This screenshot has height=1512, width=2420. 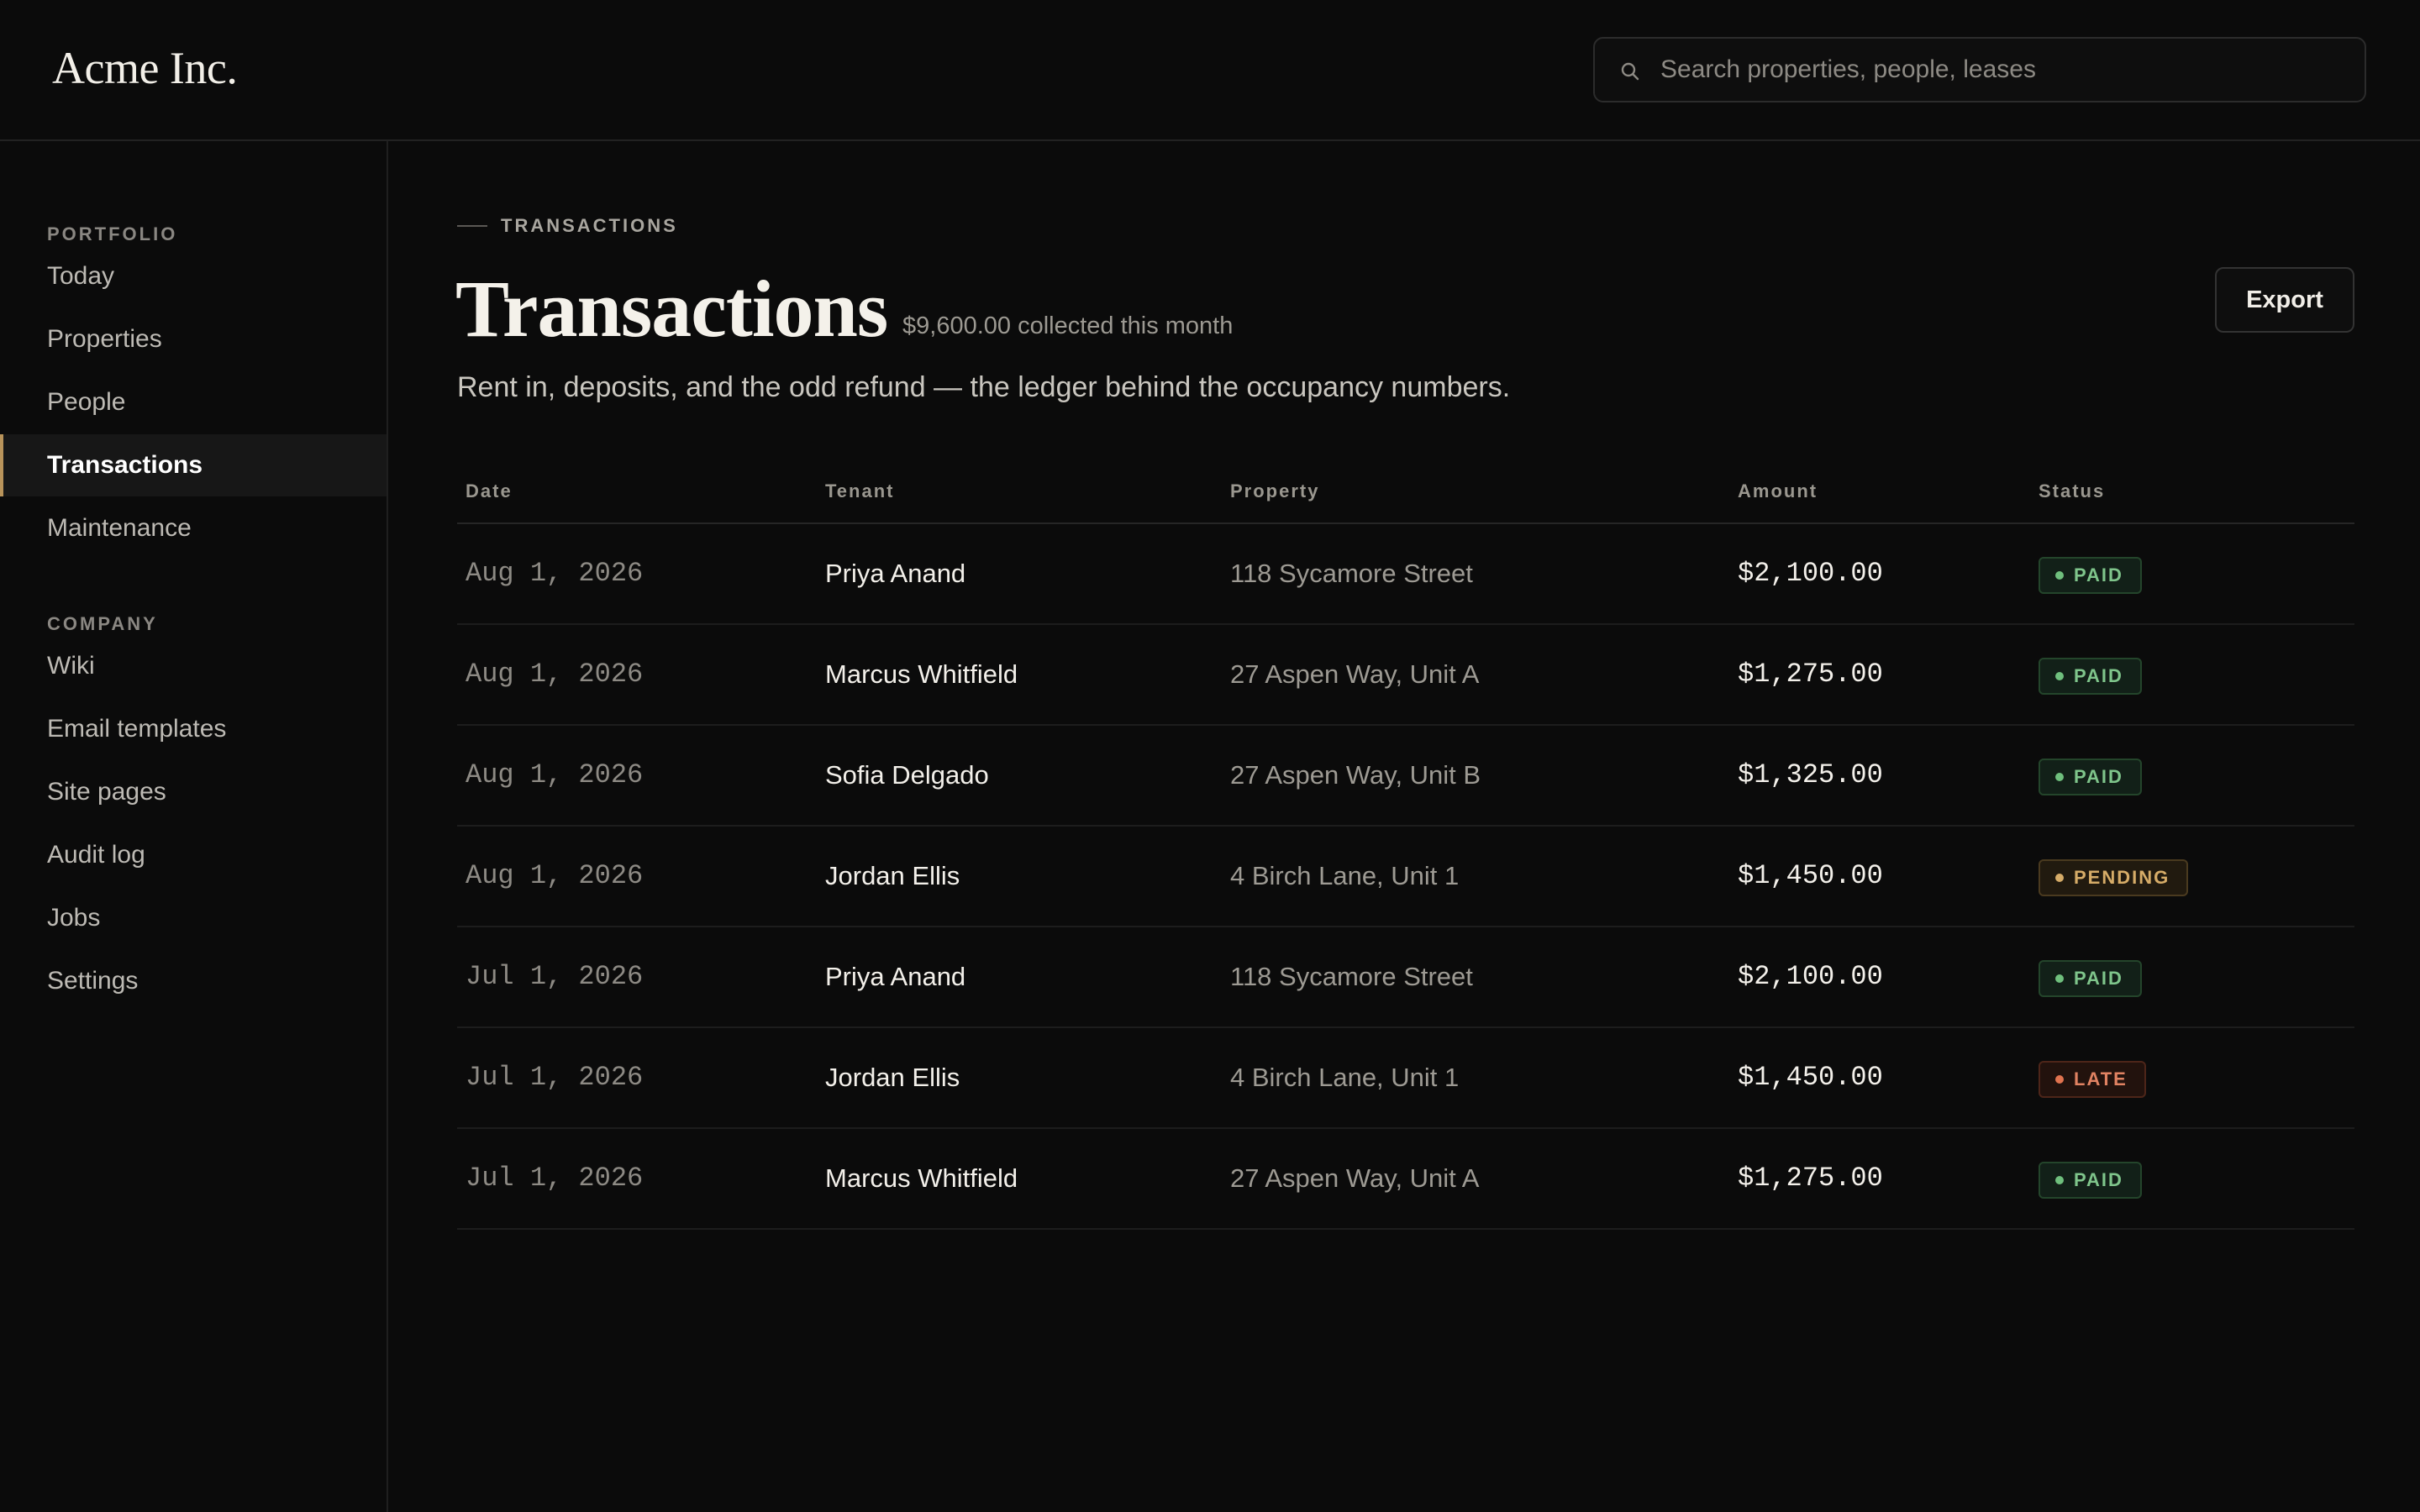 I want to click on search-icon, so click(x=1630, y=71).